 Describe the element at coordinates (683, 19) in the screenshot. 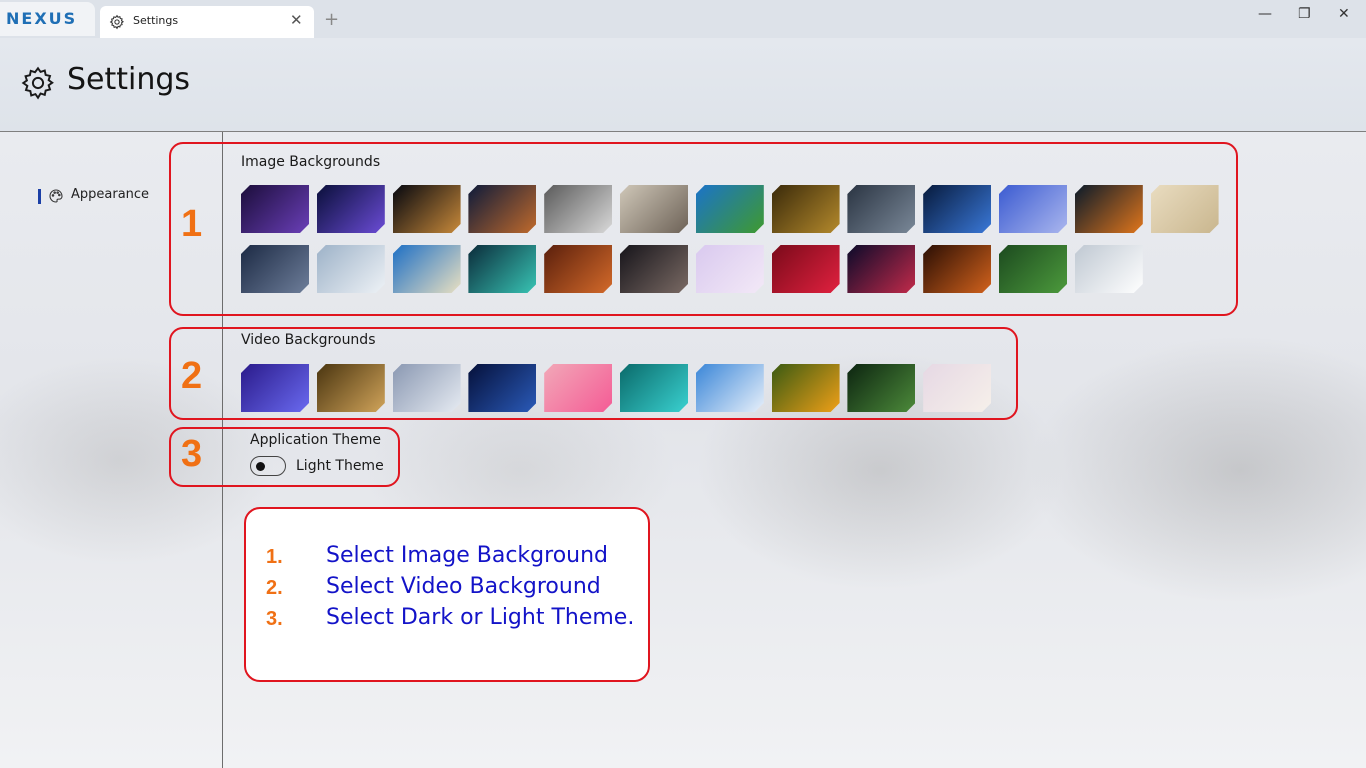

I see `title-bar: NEXUS Settings ✕ + — ❐ ✕` at that location.